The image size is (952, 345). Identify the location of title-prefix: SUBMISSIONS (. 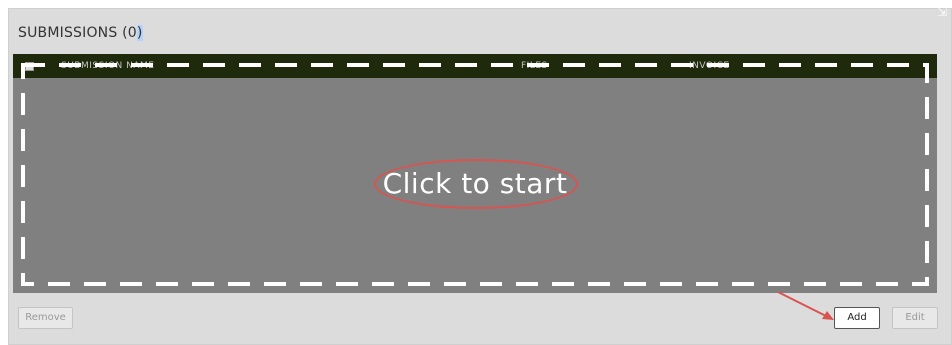
(73, 33).